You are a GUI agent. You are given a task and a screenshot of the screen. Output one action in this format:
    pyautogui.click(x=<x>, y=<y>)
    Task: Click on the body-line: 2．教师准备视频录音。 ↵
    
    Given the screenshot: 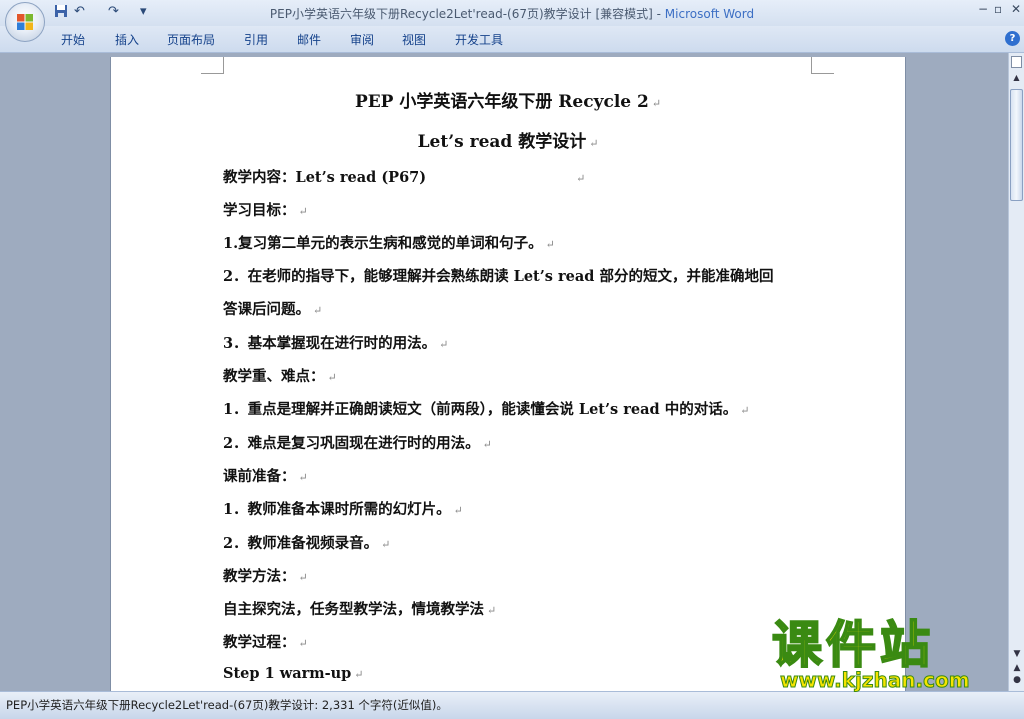 What is the action you would take?
    pyautogui.click(x=307, y=543)
    